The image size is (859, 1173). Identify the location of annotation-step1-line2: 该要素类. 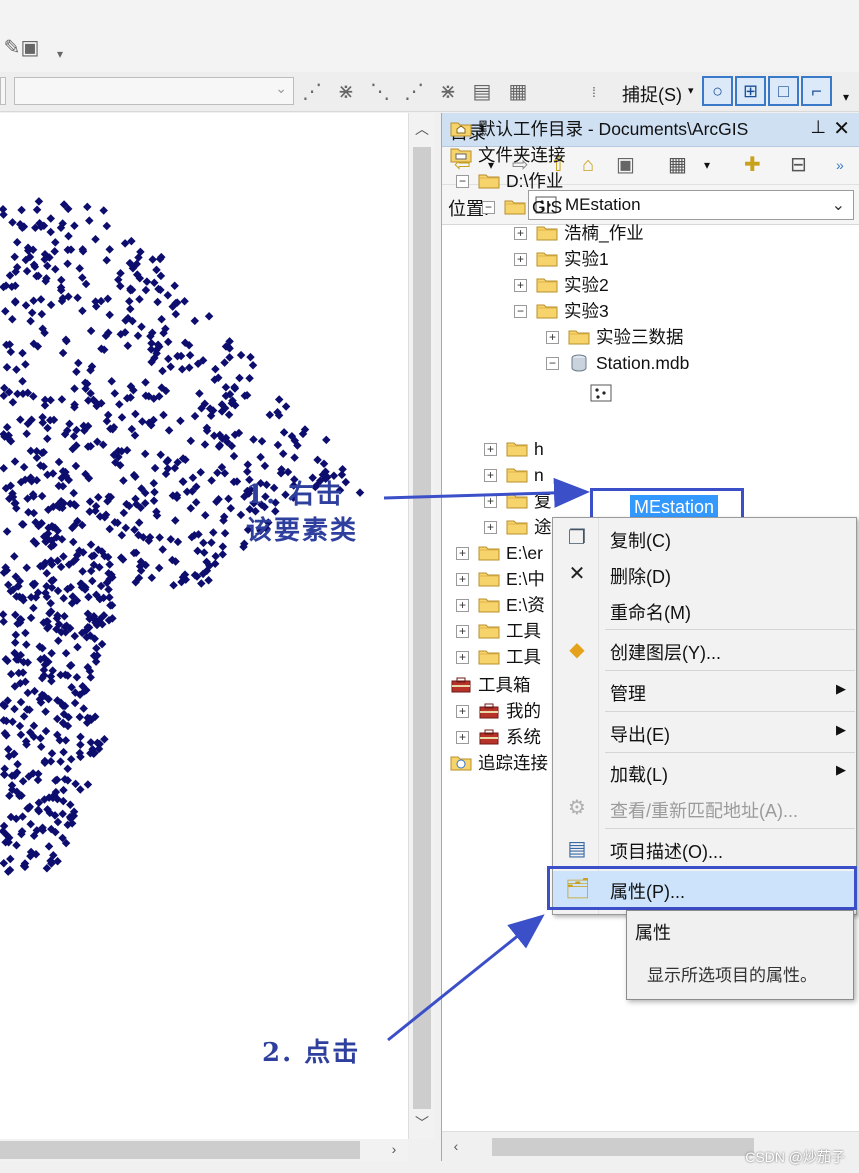
(302, 531).